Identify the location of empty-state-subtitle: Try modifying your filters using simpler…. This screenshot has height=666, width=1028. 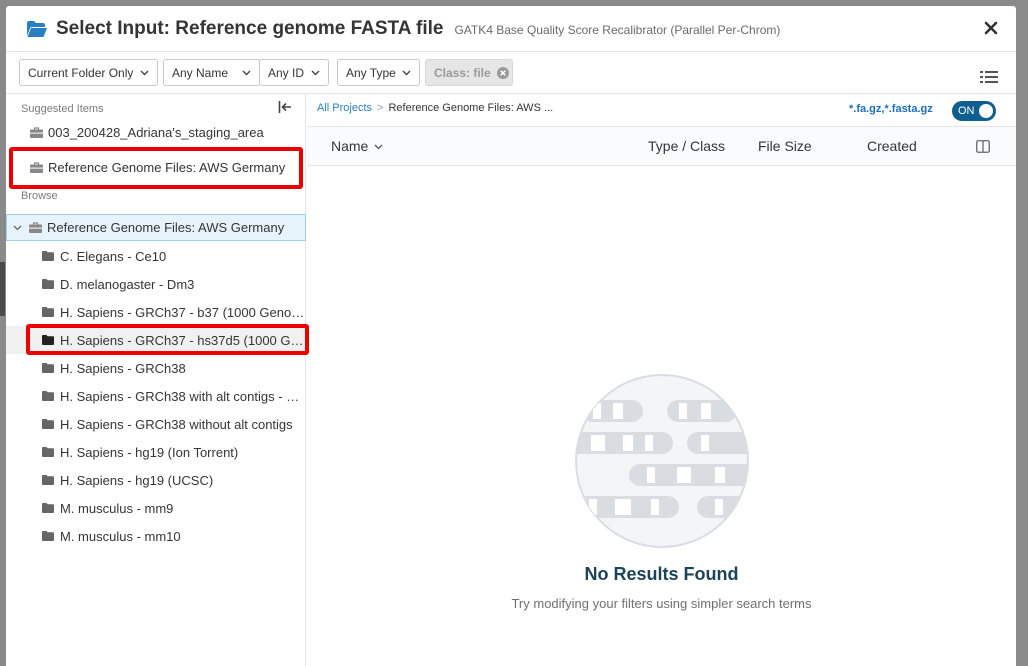
(661, 603).